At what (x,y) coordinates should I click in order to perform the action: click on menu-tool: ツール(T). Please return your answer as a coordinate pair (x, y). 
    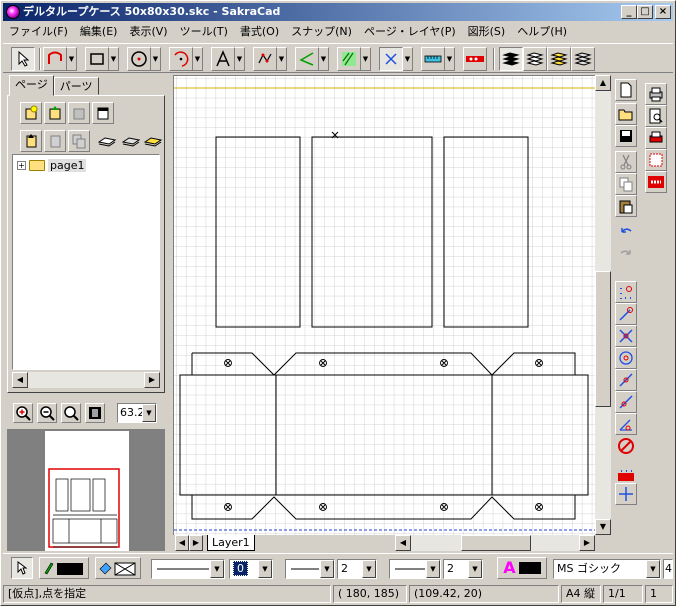
    Looking at the image, I should click on (204, 31).